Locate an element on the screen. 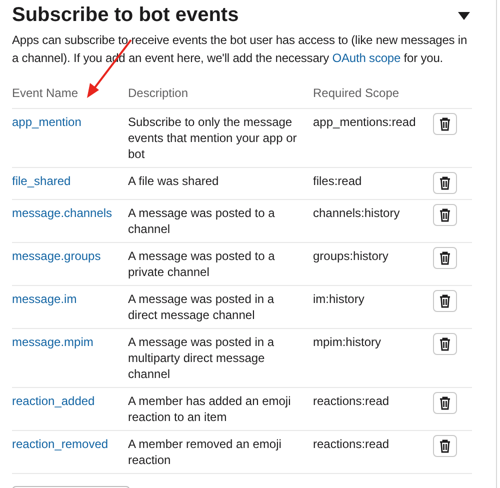 This screenshot has width=500, height=488. event-name-link: app_mention is located at coordinates (47, 122).